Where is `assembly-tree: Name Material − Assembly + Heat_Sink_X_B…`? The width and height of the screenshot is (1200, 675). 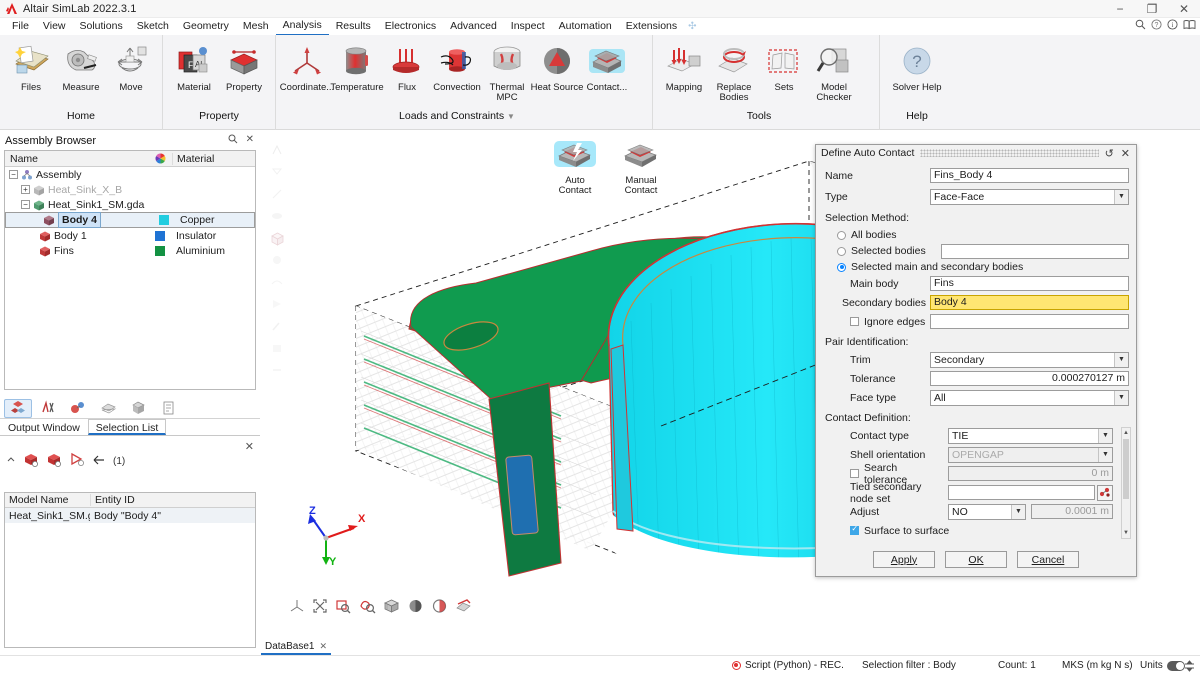 assembly-tree: Name Material − Assembly + Heat_Sink_X_B… is located at coordinates (130, 270).